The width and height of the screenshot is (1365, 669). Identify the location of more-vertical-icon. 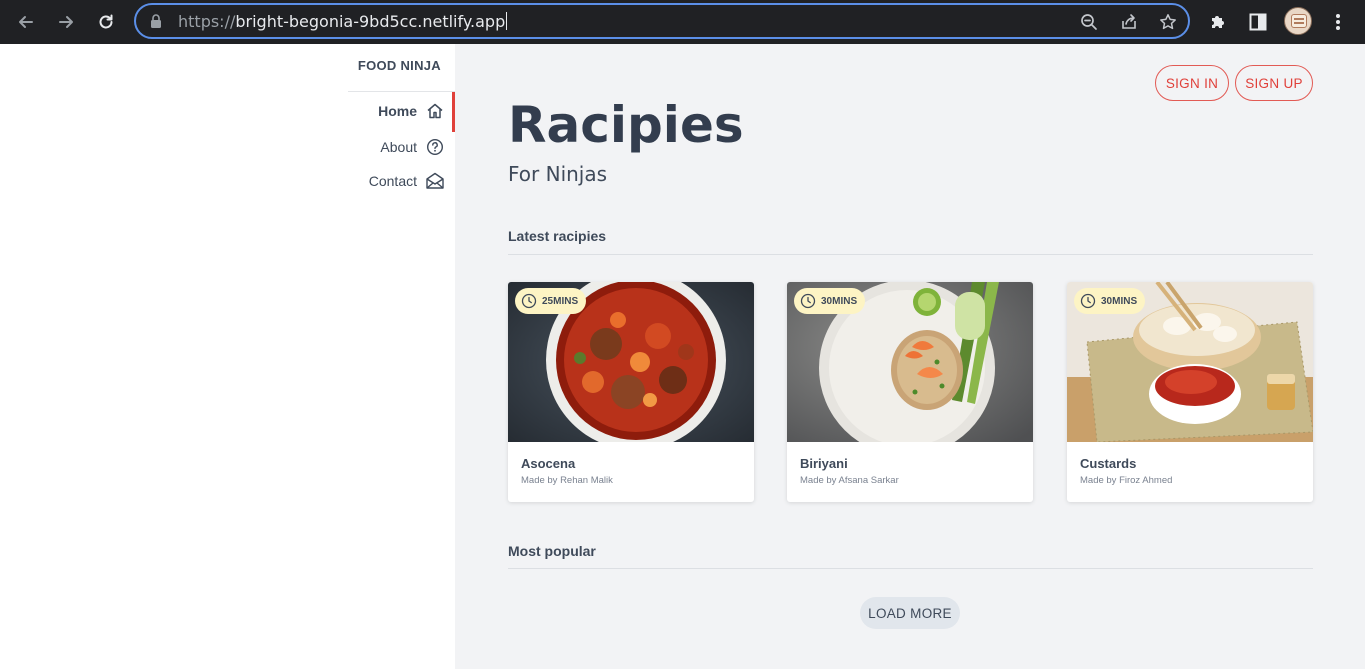
(1338, 22).